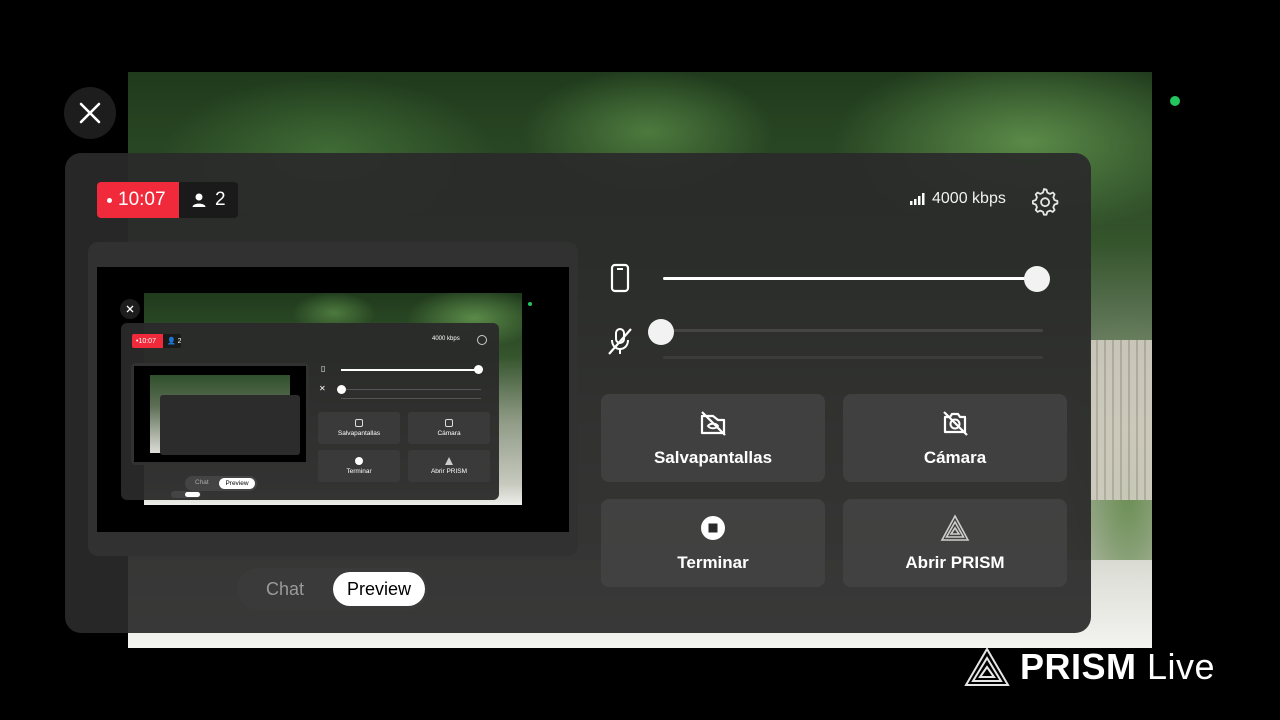 The image size is (1280, 720). What do you see at coordinates (446, 339) in the screenshot?
I see `preview-bitrate: 4000 kbps` at bounding box center [446, 339].